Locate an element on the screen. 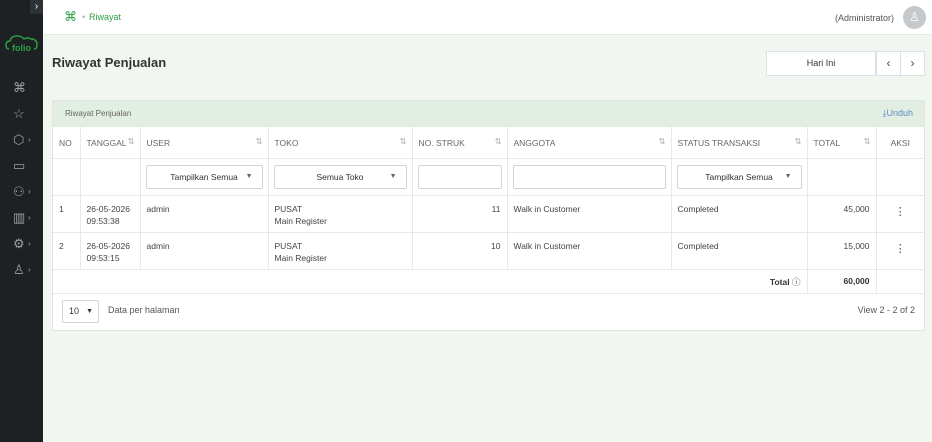  info-icon: ⓘ is located at coordinates (796, 282).